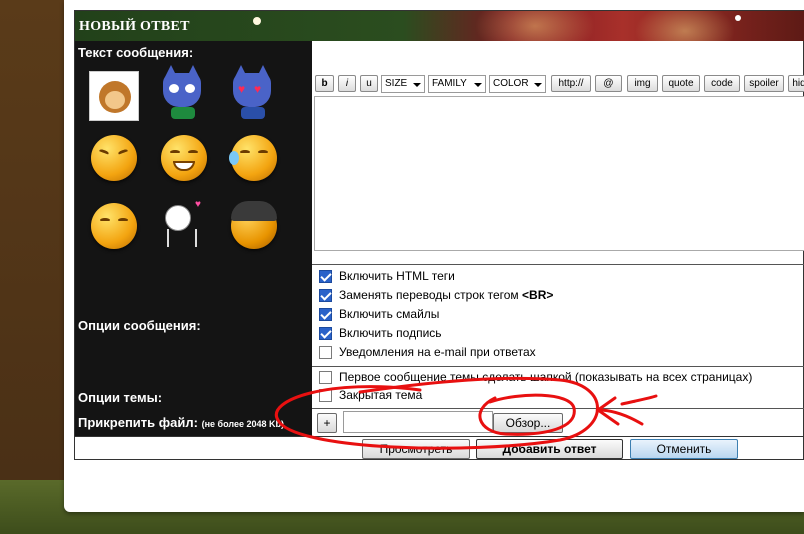 This screenshot has height=534, width=804. What do you see at coordinates (113, 95) in the screenshot?
I see `monkey-smiley-icon` at bounding box center [113, 95].